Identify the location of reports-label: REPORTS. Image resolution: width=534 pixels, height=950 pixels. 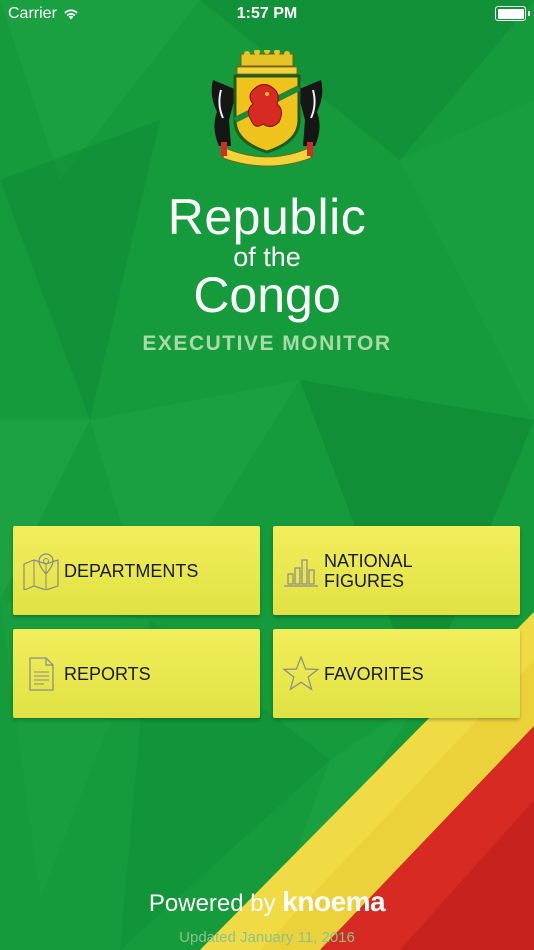
(107, 673).